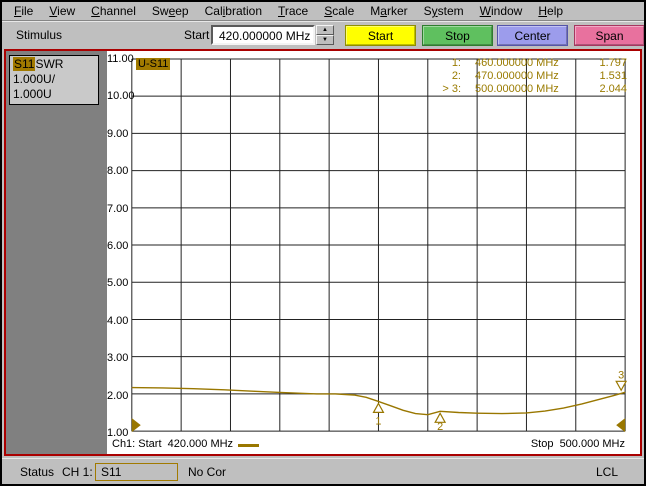  What do you see at coordinates (613, 63) in the screenshot?
I see `marker-readout-value: 1.797` at bounding box center [613, 63].